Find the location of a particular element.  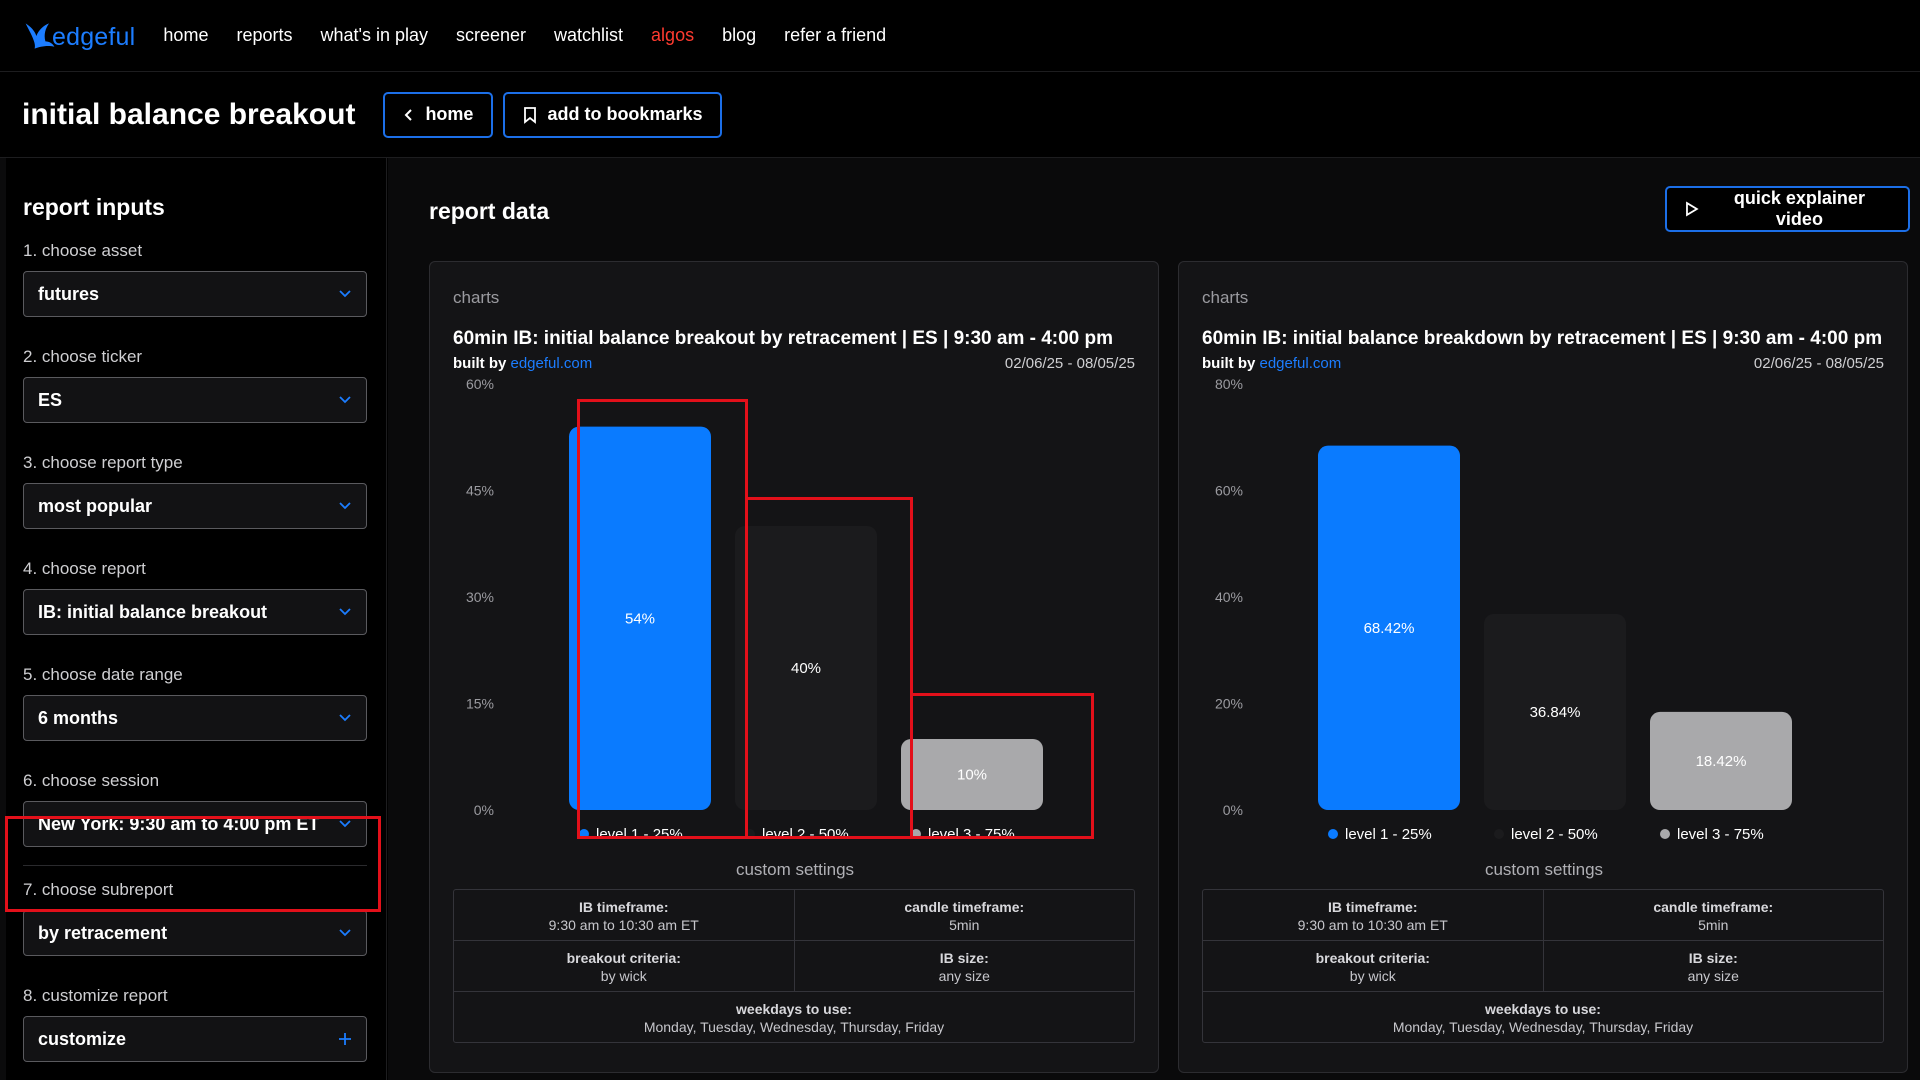

nav-link-blog: blog is located at coordinates (739, 35).